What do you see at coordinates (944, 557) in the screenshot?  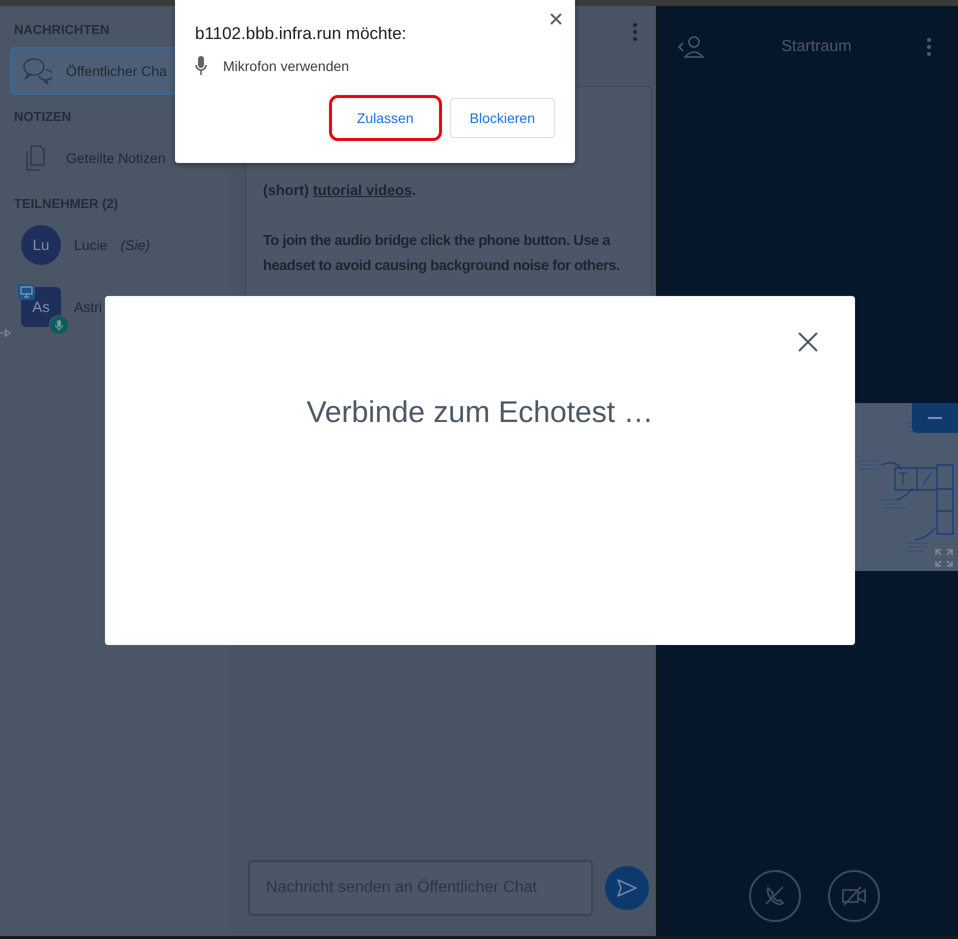 I see `fullscreen-icon` at bounding box center [944, 557].